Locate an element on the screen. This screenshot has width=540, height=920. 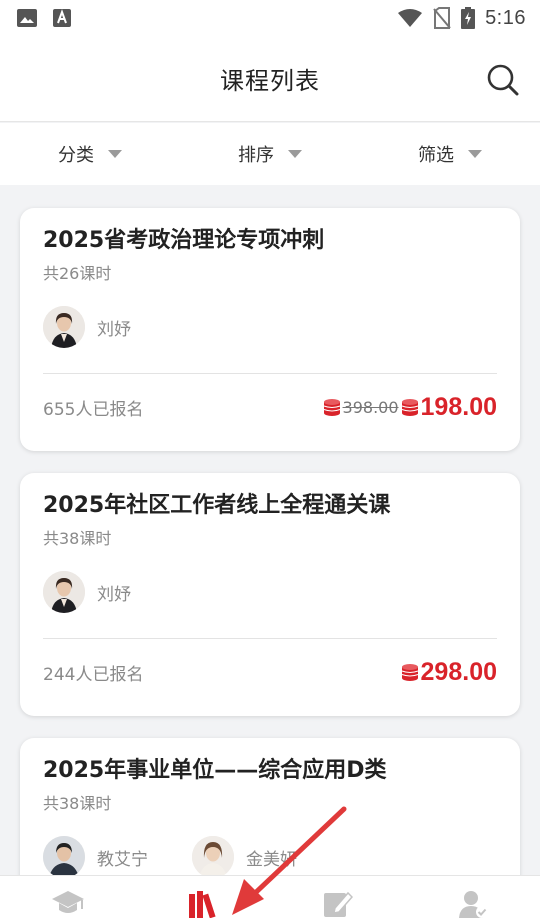
card-footer: 655人已报名 398.00 198.00 is located at coordinates (270, 407).